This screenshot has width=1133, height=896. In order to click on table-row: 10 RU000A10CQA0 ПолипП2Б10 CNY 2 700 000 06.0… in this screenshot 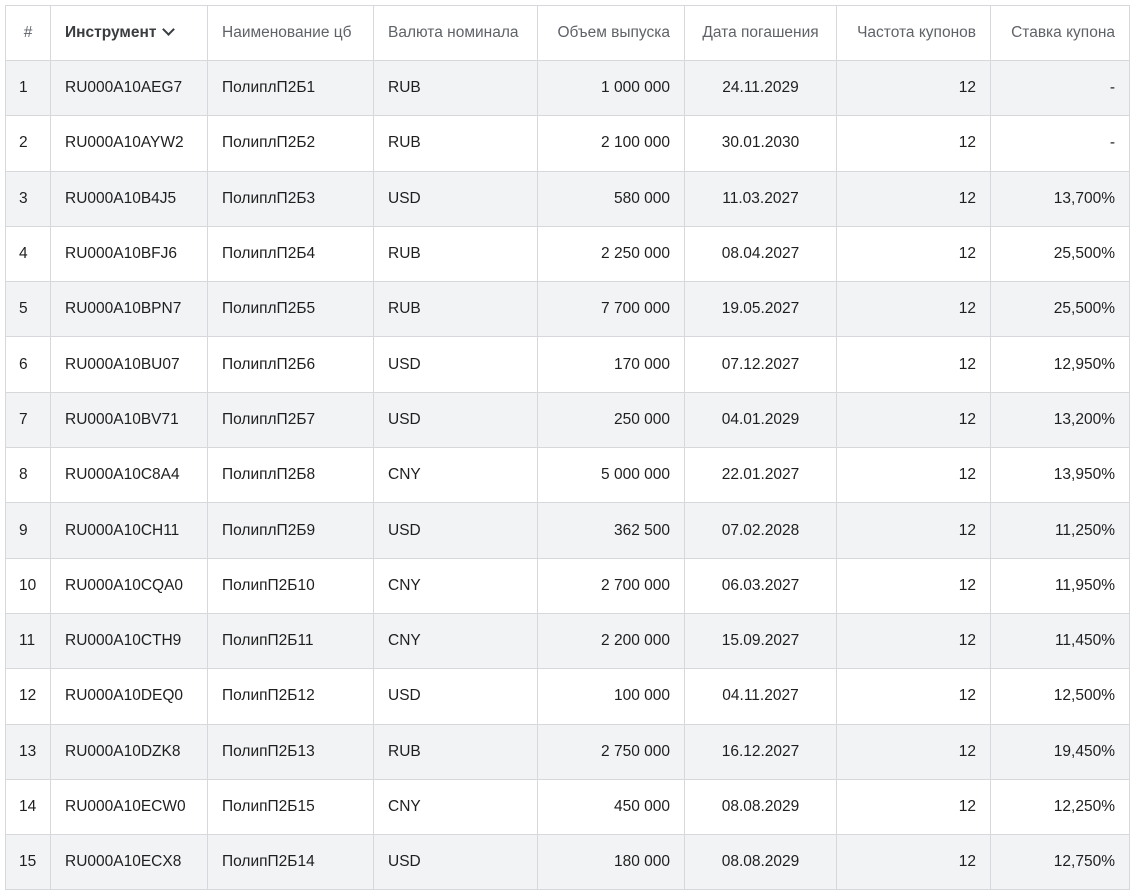, I will do `click(567, 585)`.